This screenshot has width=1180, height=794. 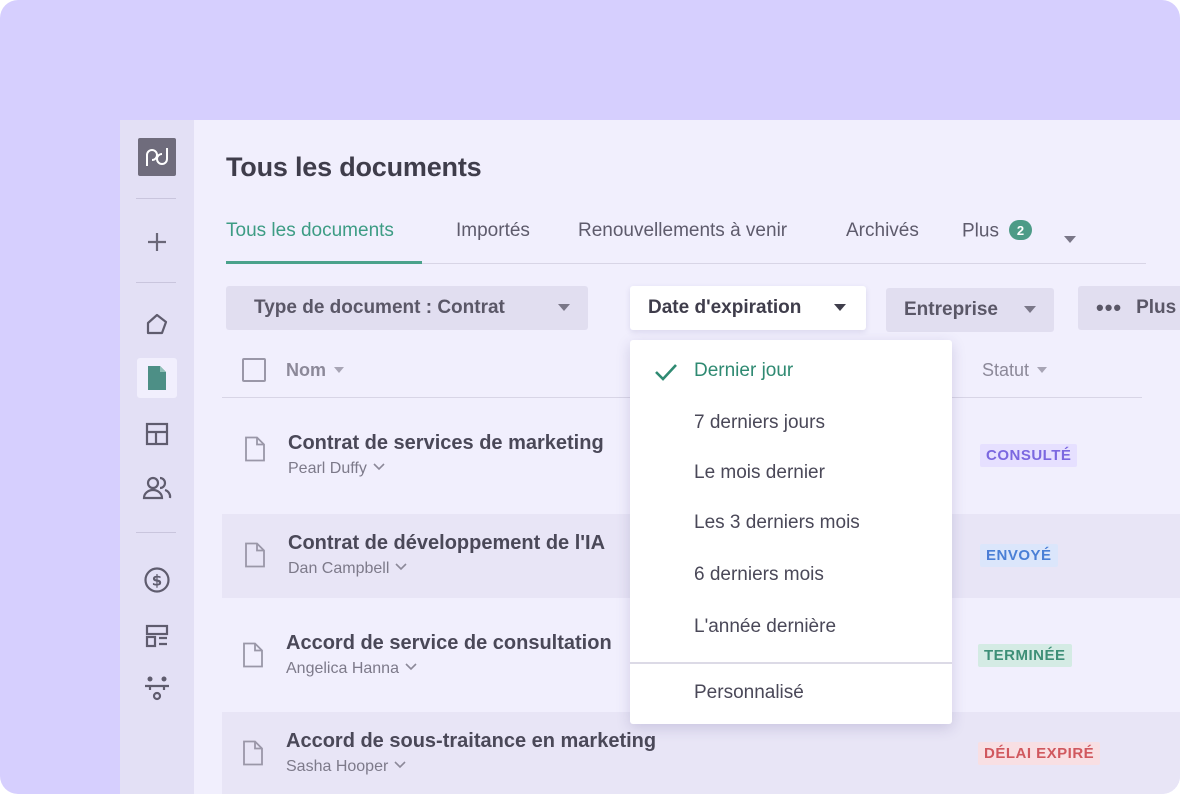 I want to click on catalog-icon, so click(x=157, y=636).